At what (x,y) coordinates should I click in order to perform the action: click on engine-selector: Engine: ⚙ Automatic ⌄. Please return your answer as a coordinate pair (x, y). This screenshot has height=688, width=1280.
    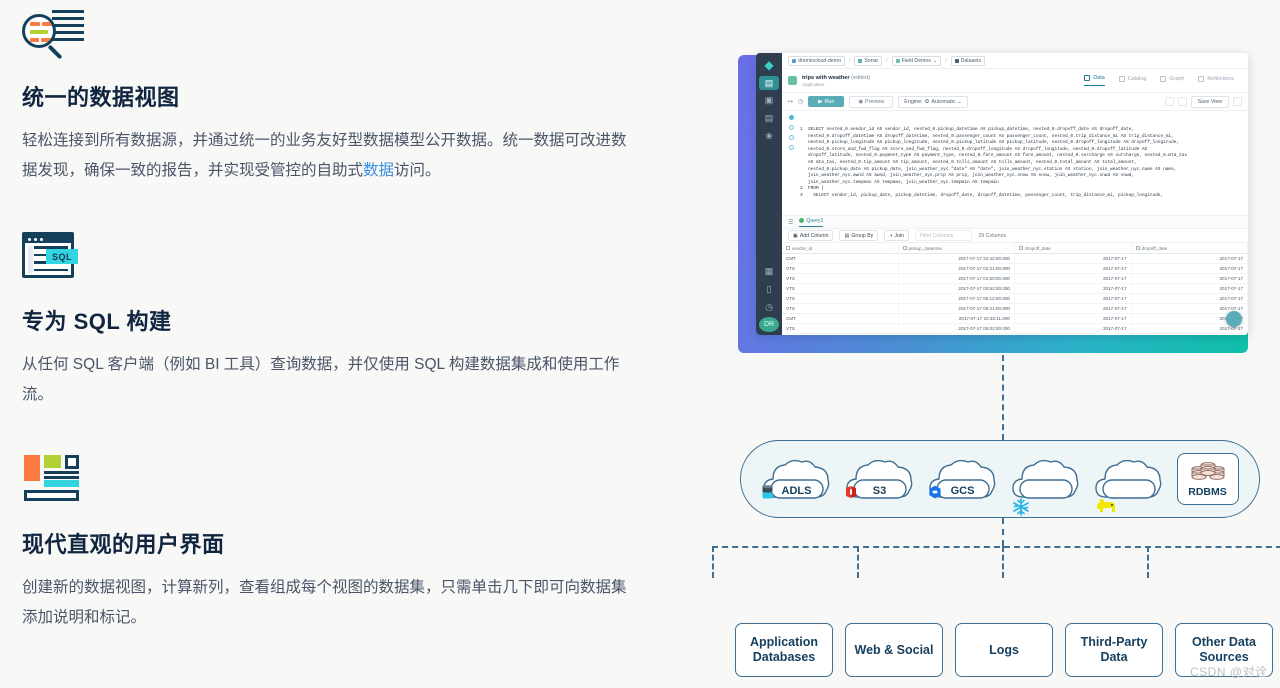
    Looking at the image, I should click on (933, 101).